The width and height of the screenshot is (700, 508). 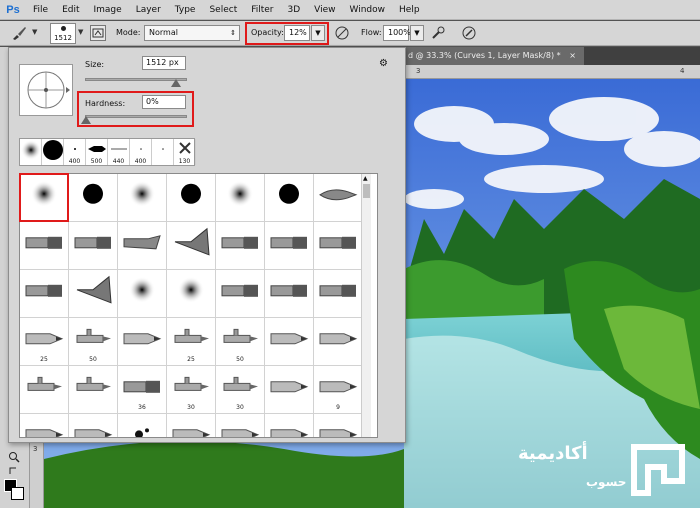 I want to click on selected-brush-highlight, so click(x=44, y=197).